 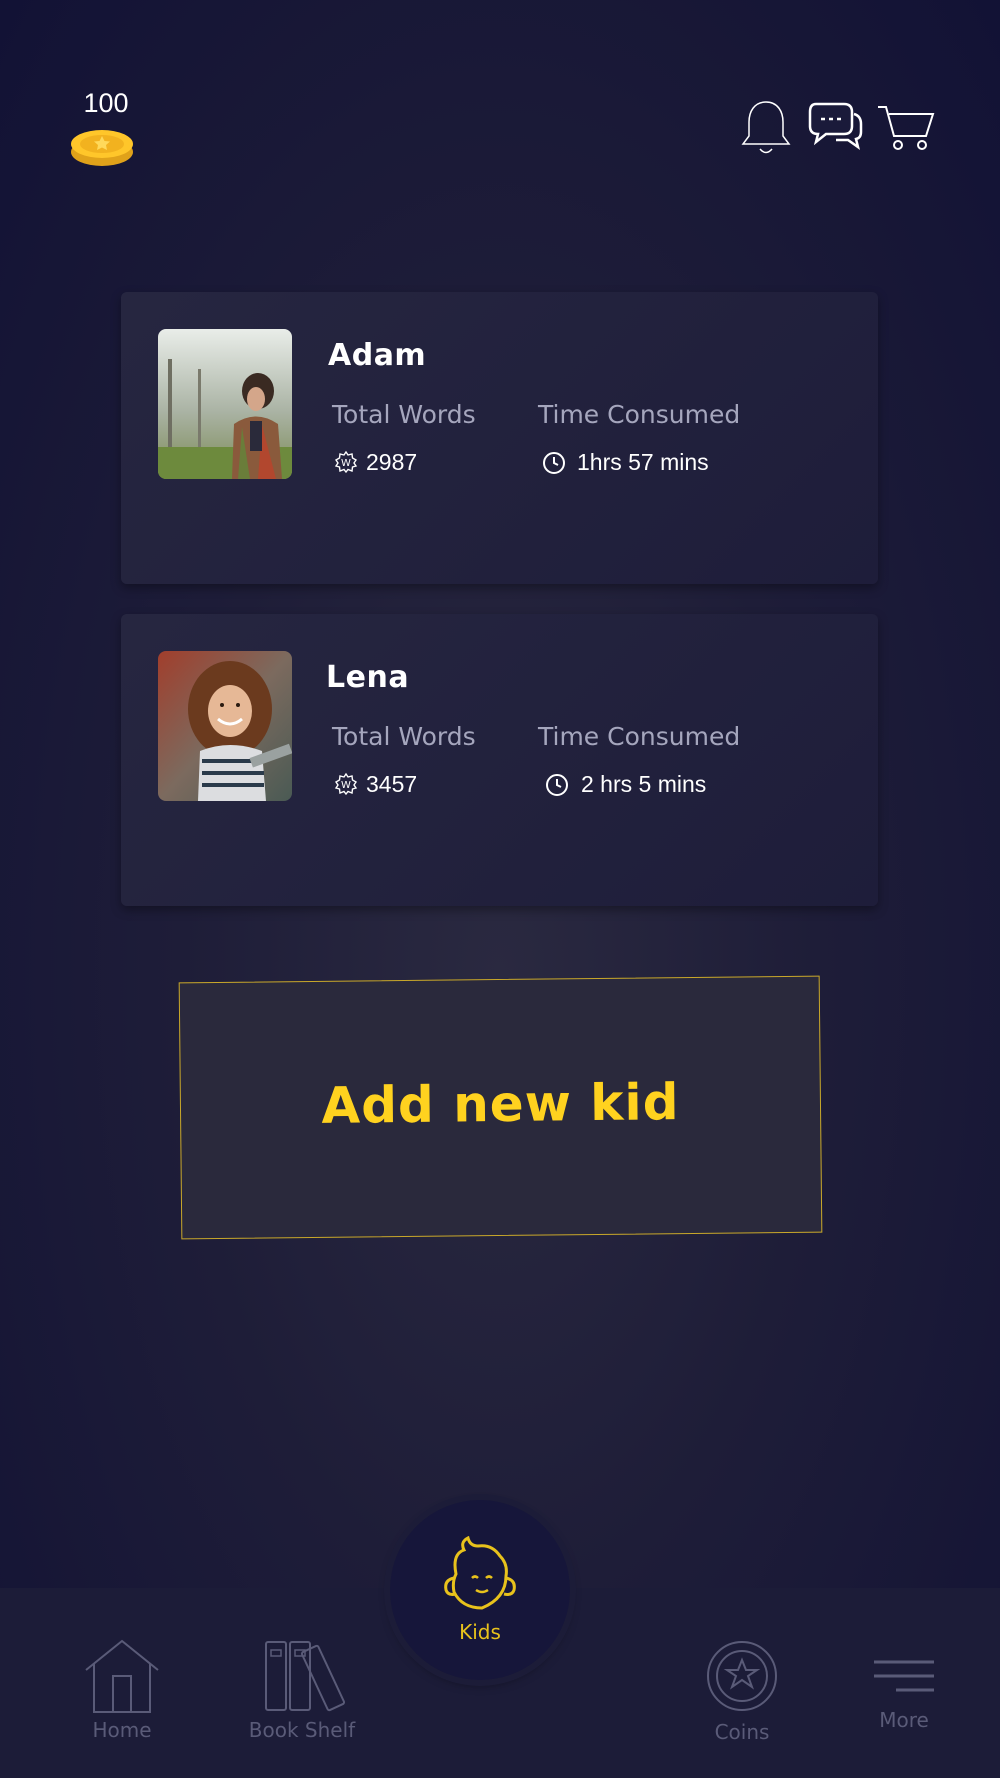 I want to click on bell-icon, so click(x=766, y=127).